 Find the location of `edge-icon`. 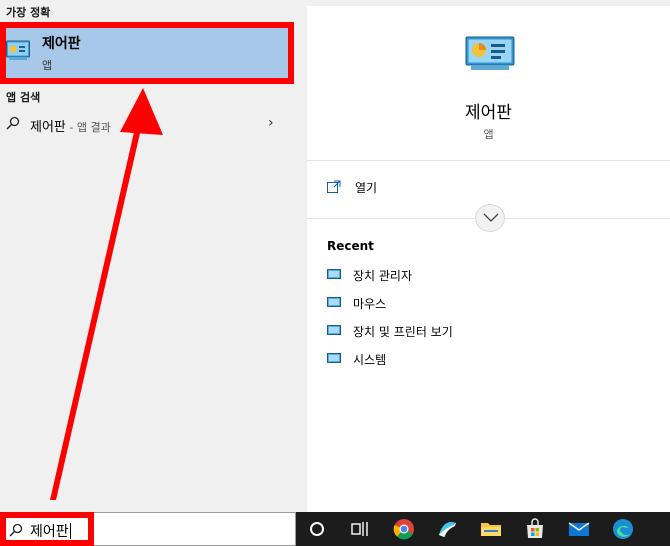

edge-icon is located at coordinates (623, 529).